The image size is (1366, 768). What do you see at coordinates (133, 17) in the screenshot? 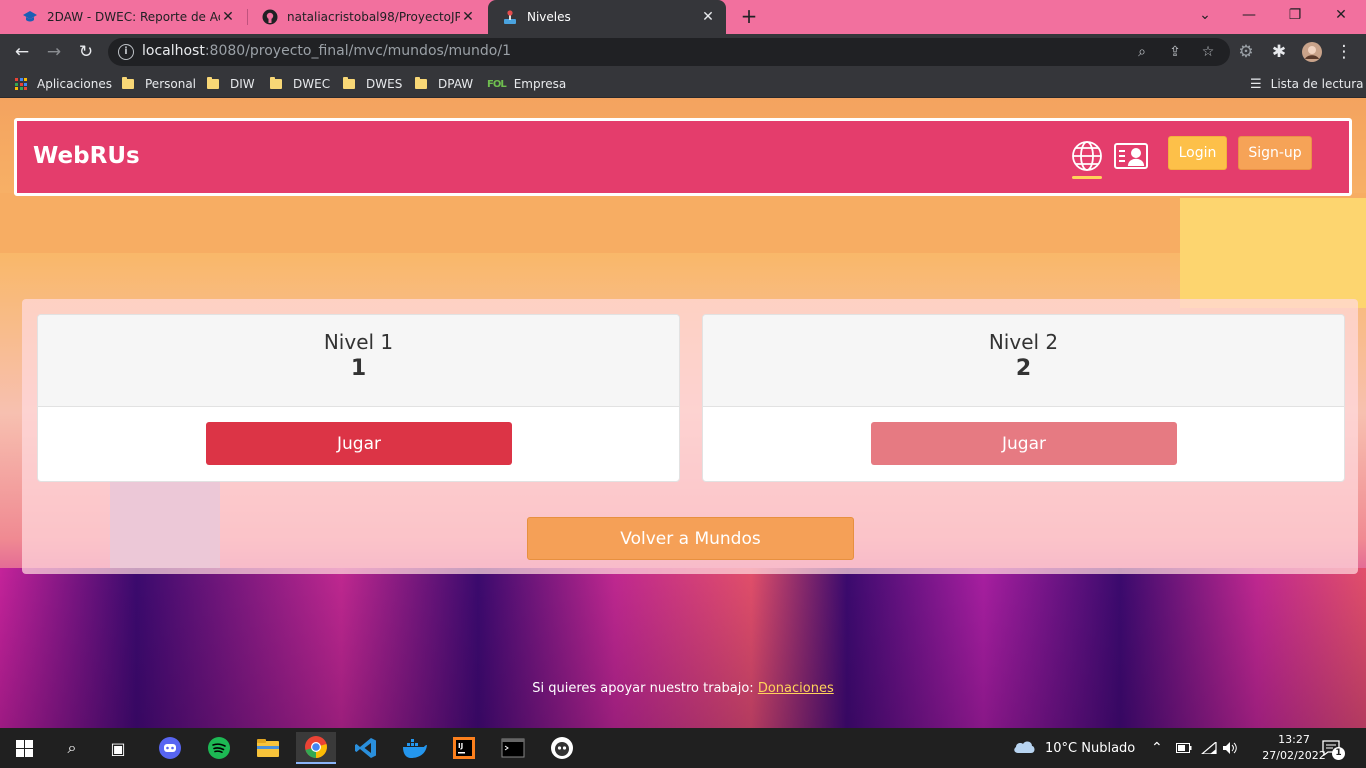
I see `tab-title: 2DAW - DWEC: Reporte de Activi` at bounding box center [133, 17].